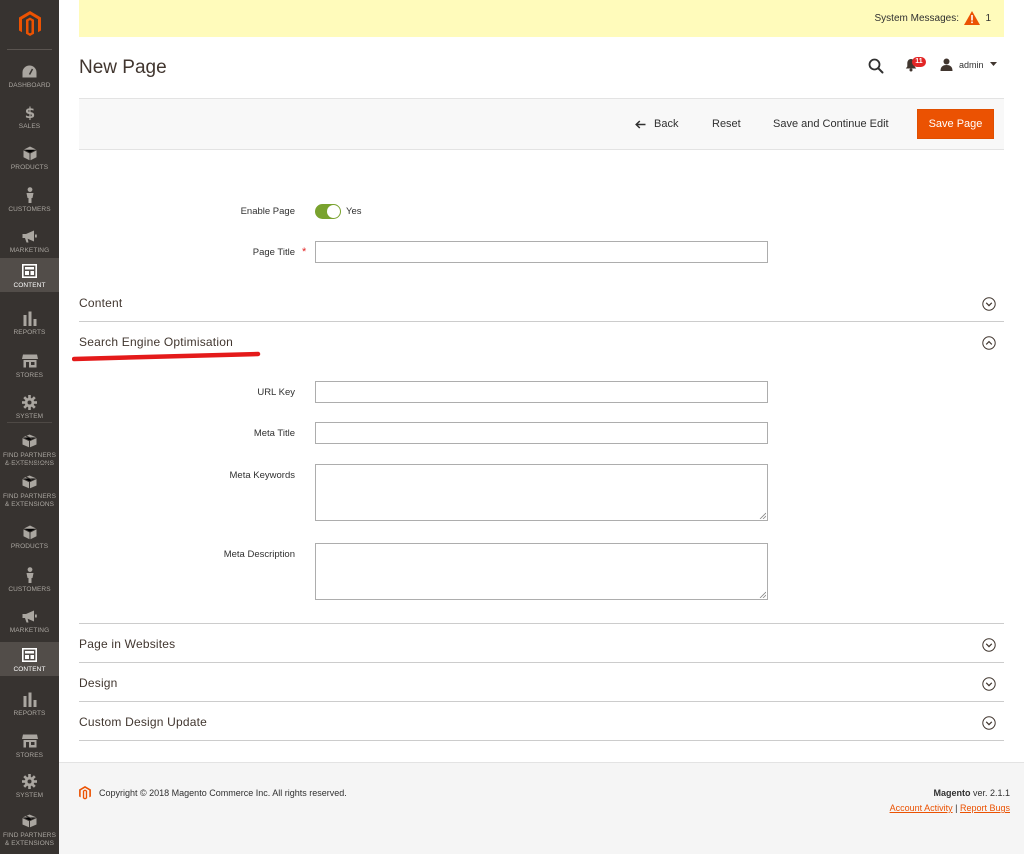 The image size is (1024, 854). What do you see at coordinates (971, 64) in the screenshot?
I see `admin-username: admin` at bounding box center [971, 64].